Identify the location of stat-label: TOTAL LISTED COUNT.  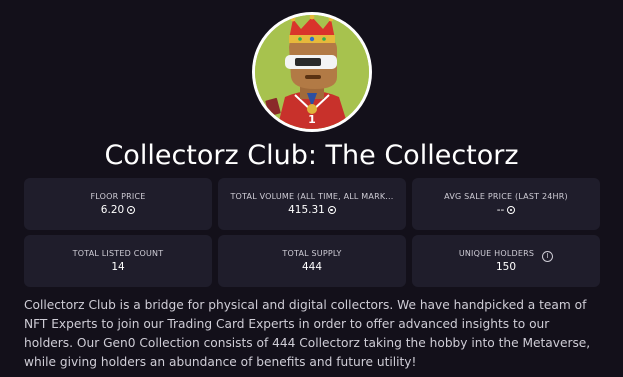
(118, 253).